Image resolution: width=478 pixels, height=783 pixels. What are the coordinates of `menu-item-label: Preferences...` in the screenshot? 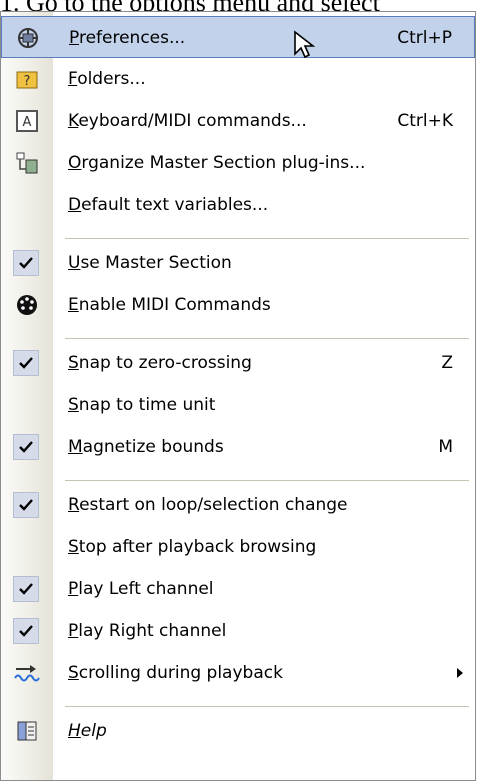 It's located at (127, 38).